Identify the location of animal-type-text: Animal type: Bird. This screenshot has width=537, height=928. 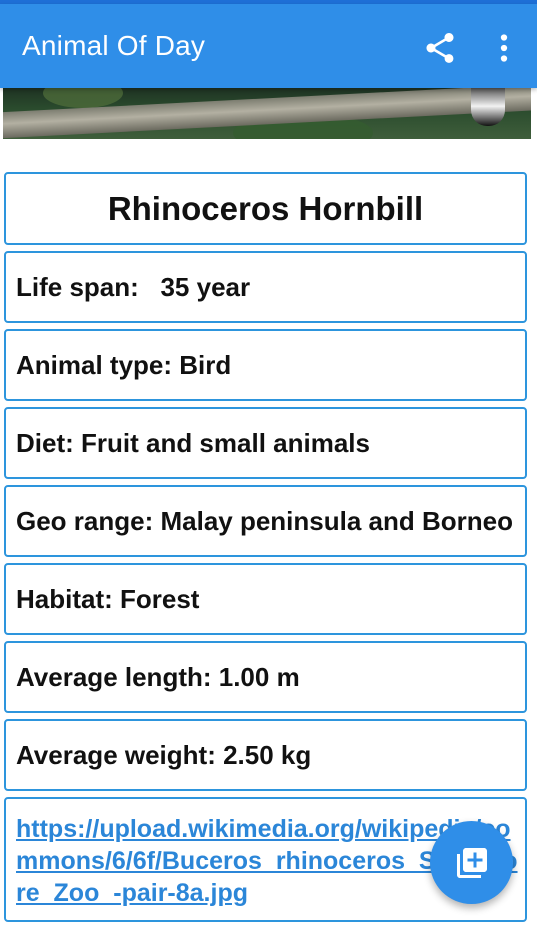
(124, 364).